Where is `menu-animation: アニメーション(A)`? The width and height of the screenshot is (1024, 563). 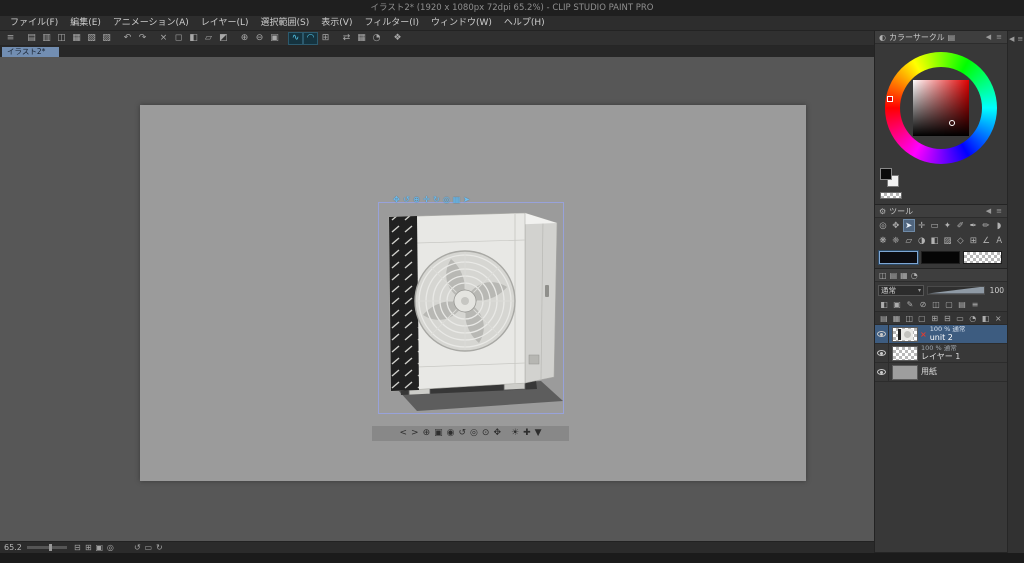
menu-animation: アニメーション(A) is located at coordinates (151, 23).